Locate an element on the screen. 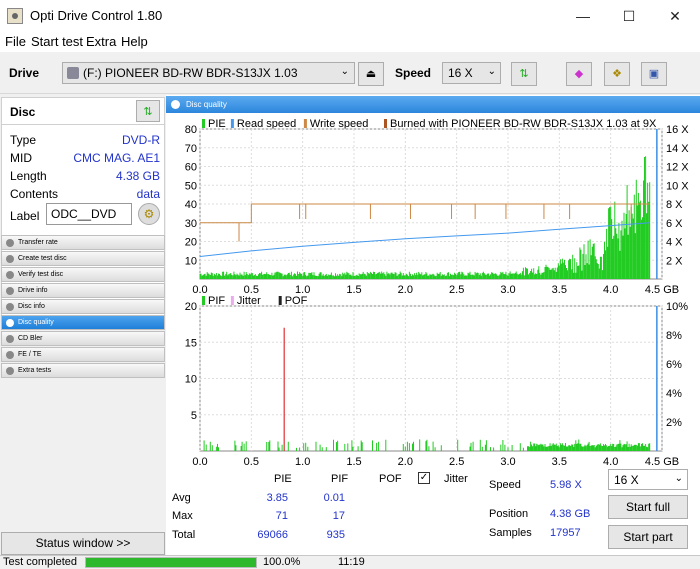 Image resolution: width=700 pixels, height=569 pixels. eject-button: ⏏ is located at coordinates (371, 74).